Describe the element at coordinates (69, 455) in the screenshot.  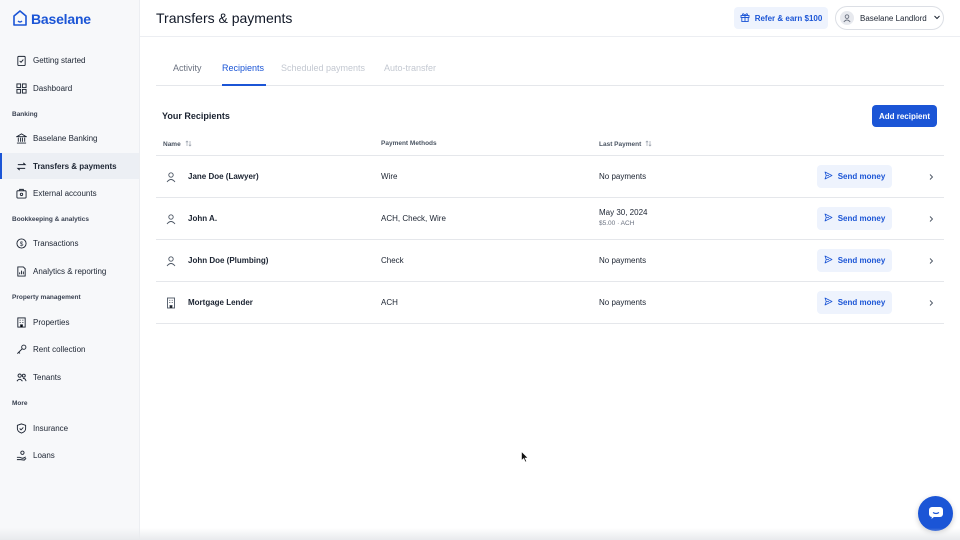
I see `sidebar-item-loans: Loans` at that location.